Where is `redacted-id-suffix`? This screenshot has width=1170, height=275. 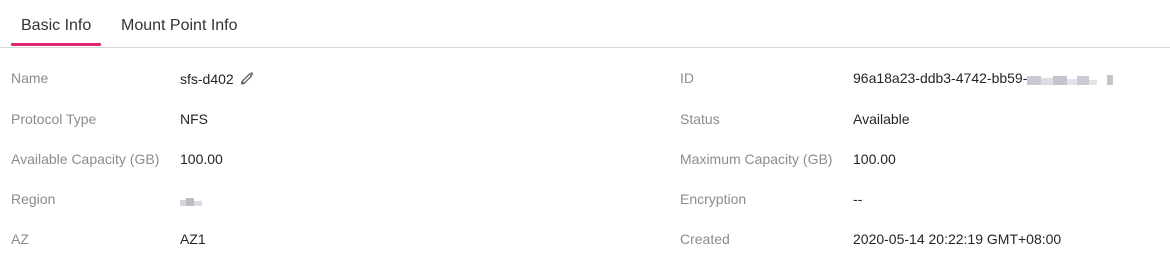 redacted-id-suffix is located at coordinates (1070, 80).